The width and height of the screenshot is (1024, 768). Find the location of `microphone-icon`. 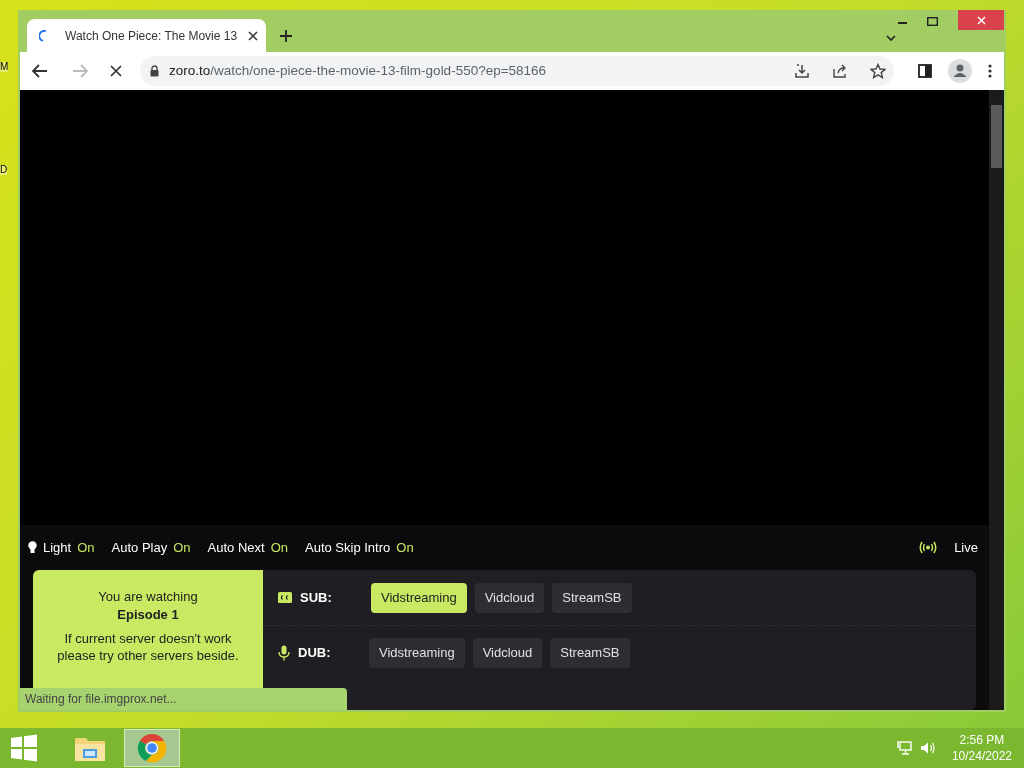

microphone-icon is located at coordinates (284, 653).